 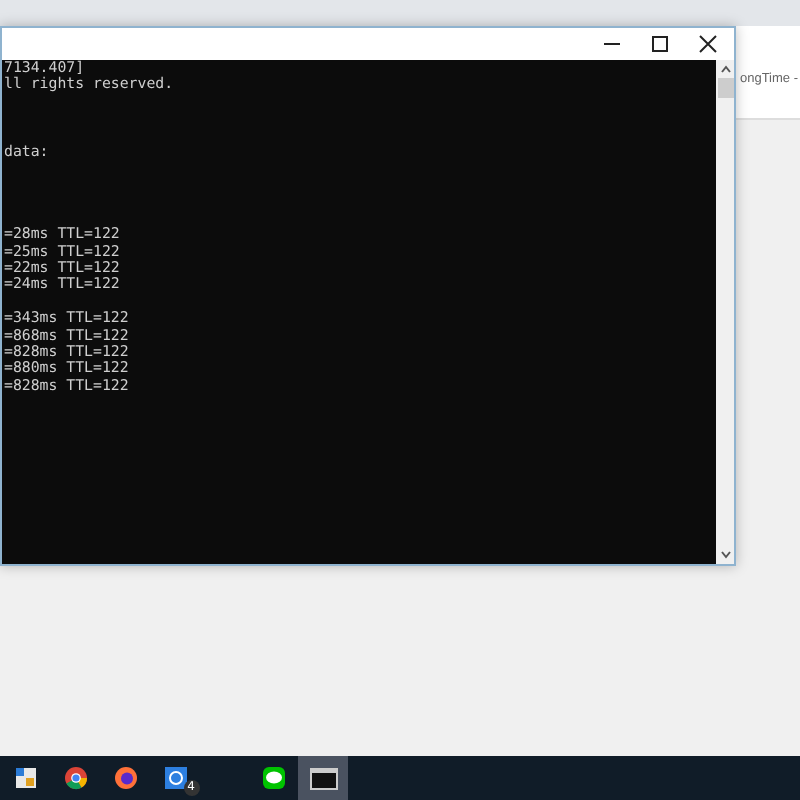 I want to click on chat-icon, so click(x=273, y=778).